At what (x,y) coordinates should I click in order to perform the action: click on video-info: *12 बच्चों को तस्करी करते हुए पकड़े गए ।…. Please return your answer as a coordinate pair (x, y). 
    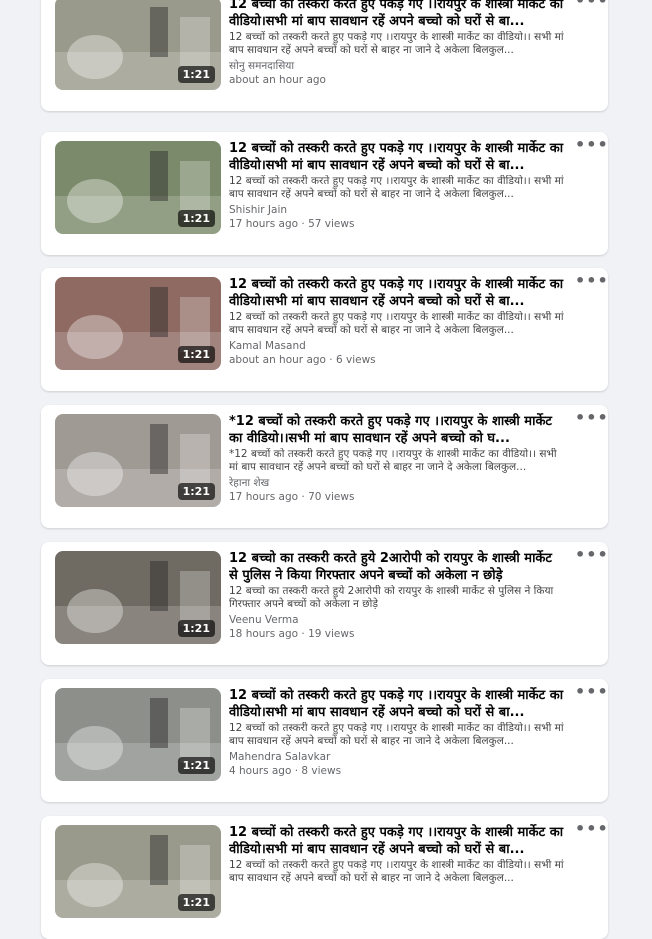
    Looking at the image, I should click on (397, 458).